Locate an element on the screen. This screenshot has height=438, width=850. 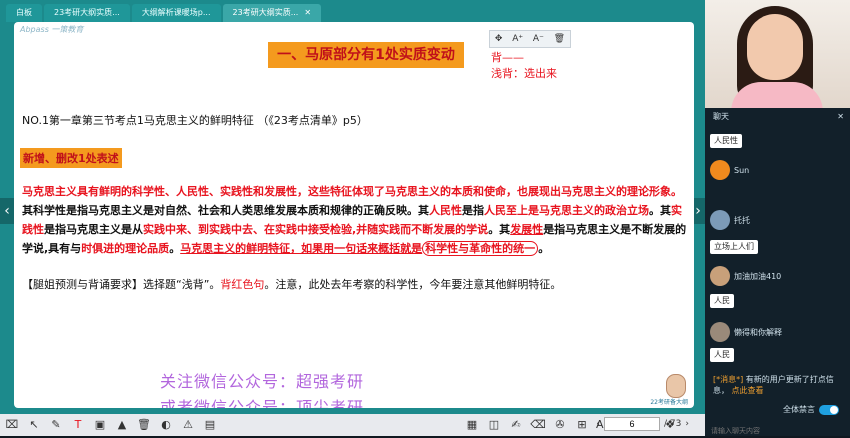
tab-doc-3: 23考研大纲实质... ✕ is located at coordinates (272, 13).